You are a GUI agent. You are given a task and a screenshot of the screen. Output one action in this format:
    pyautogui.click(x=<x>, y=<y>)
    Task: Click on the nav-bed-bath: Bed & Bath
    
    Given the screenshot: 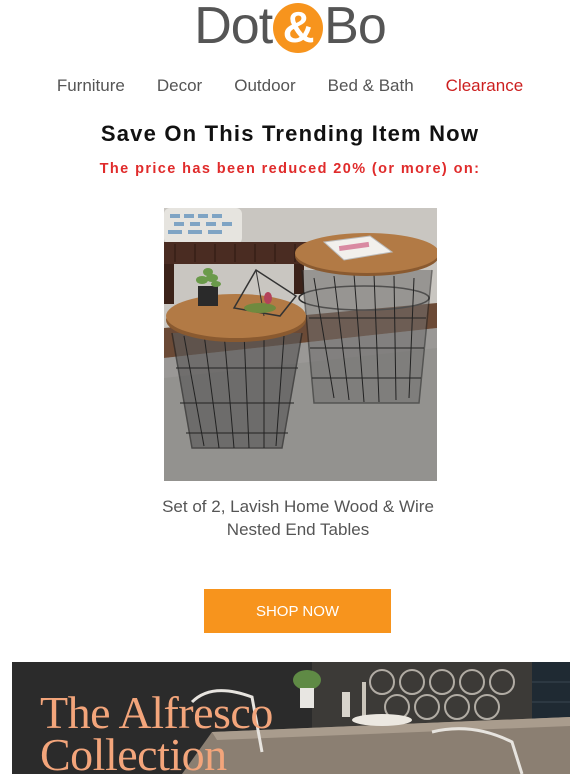 What is the action you would take?
    pyautogui.click(x=371, y=86)
    